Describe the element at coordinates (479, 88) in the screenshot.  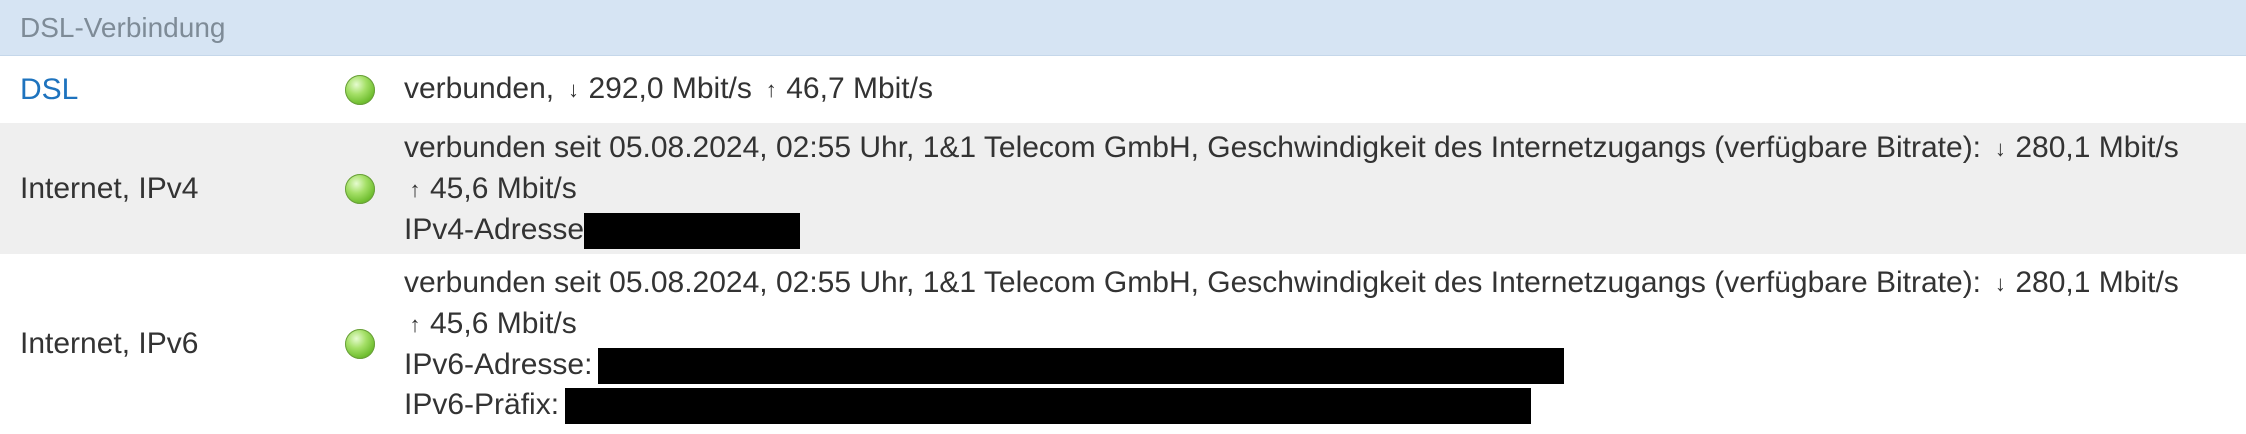
I see `status-text: verbunden,` at that location.